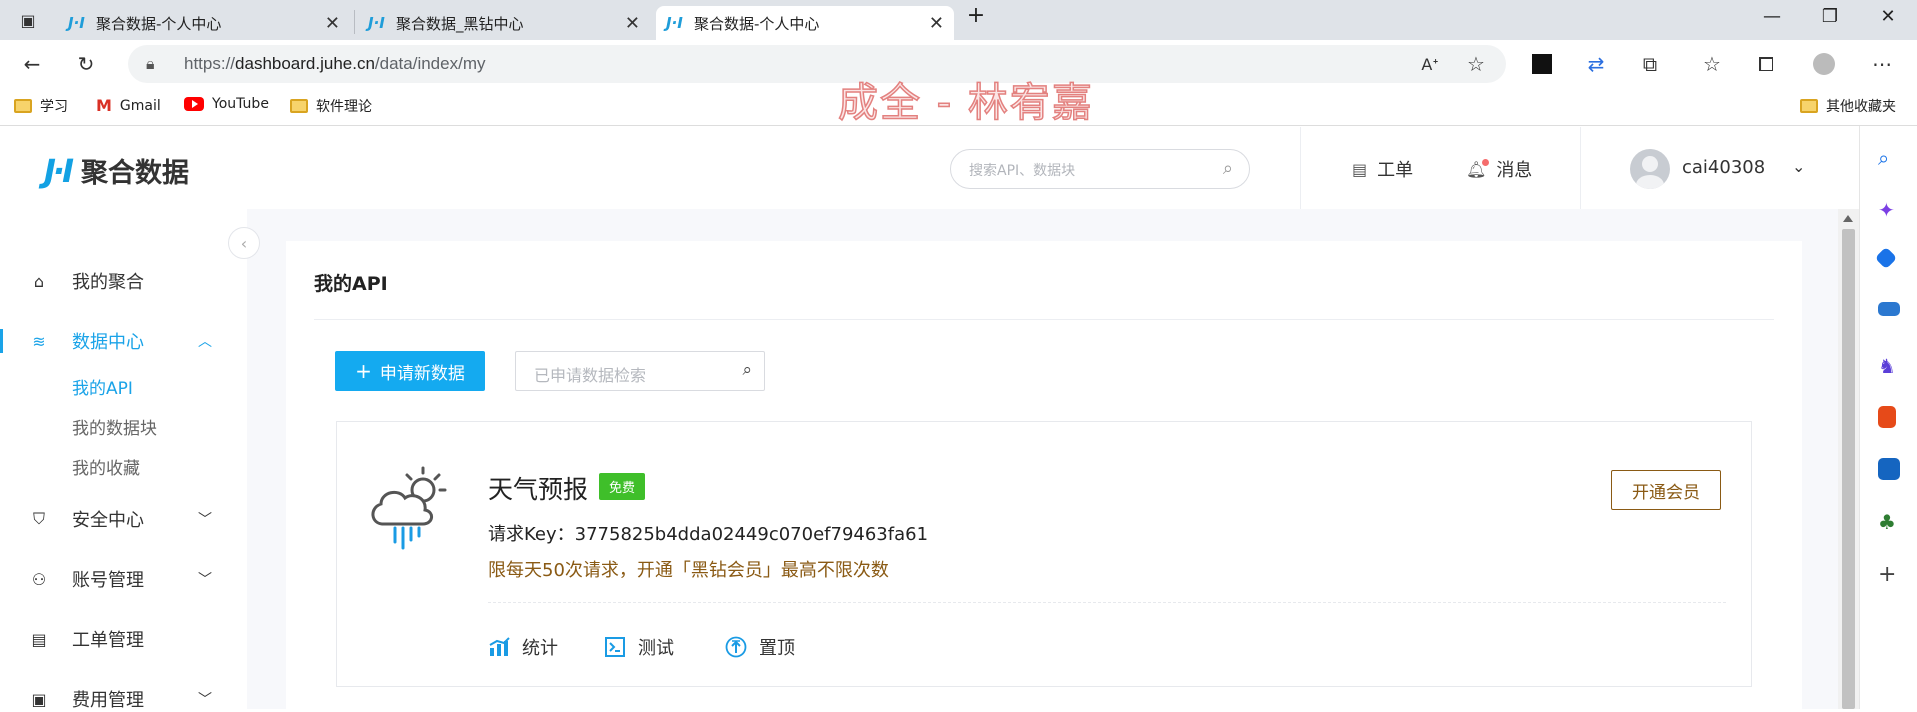  Describe the element at coordinates (59, 170) in the screenshot. I see `juhe-logo-icon: J·I` at that location.